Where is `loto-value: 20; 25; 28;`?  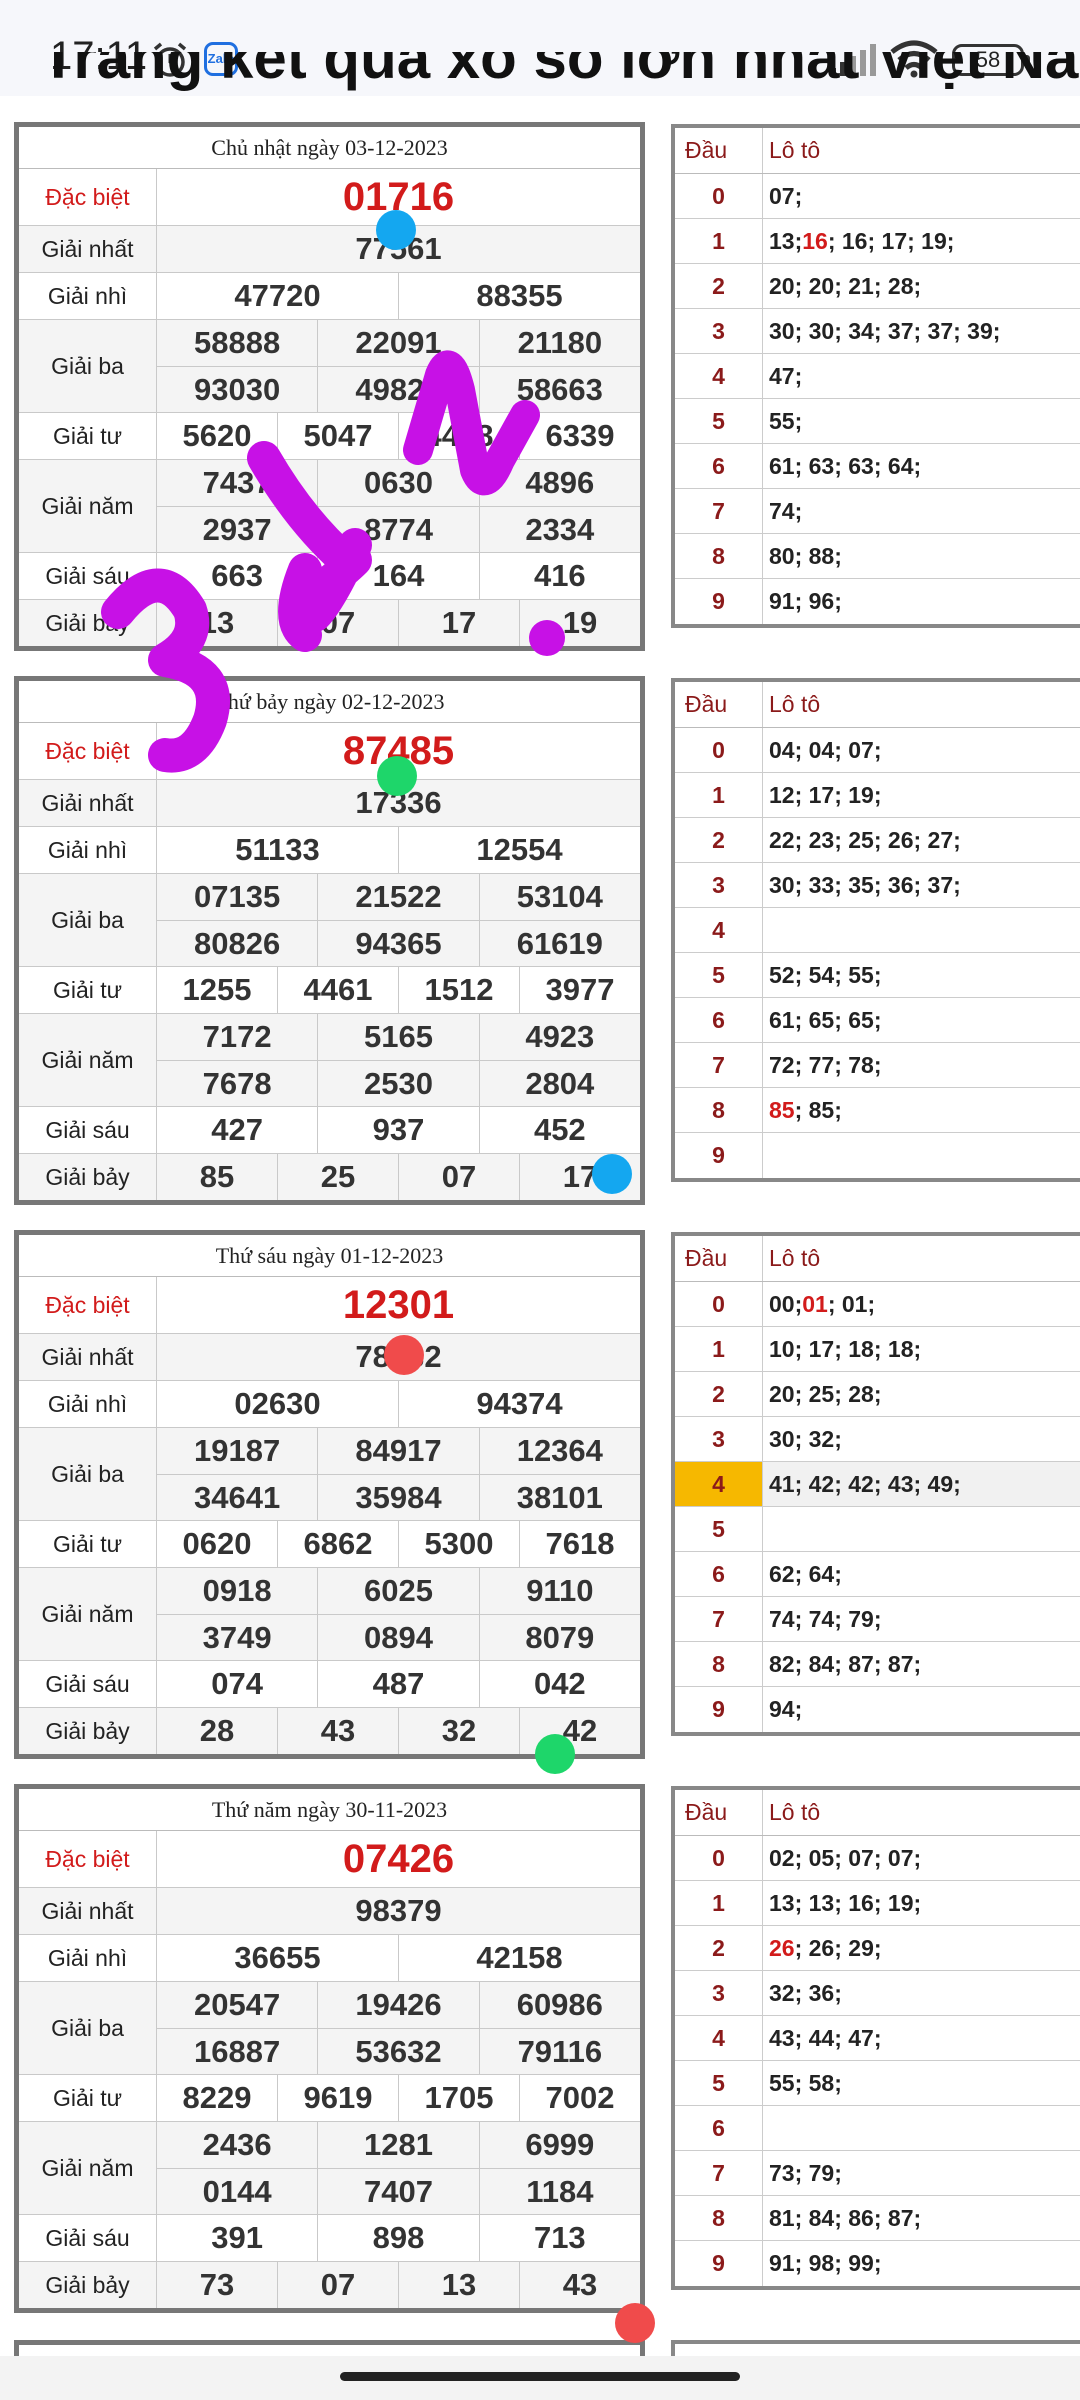 loto-value: 20; 25; 28; is located at coordinates (825, 1393).